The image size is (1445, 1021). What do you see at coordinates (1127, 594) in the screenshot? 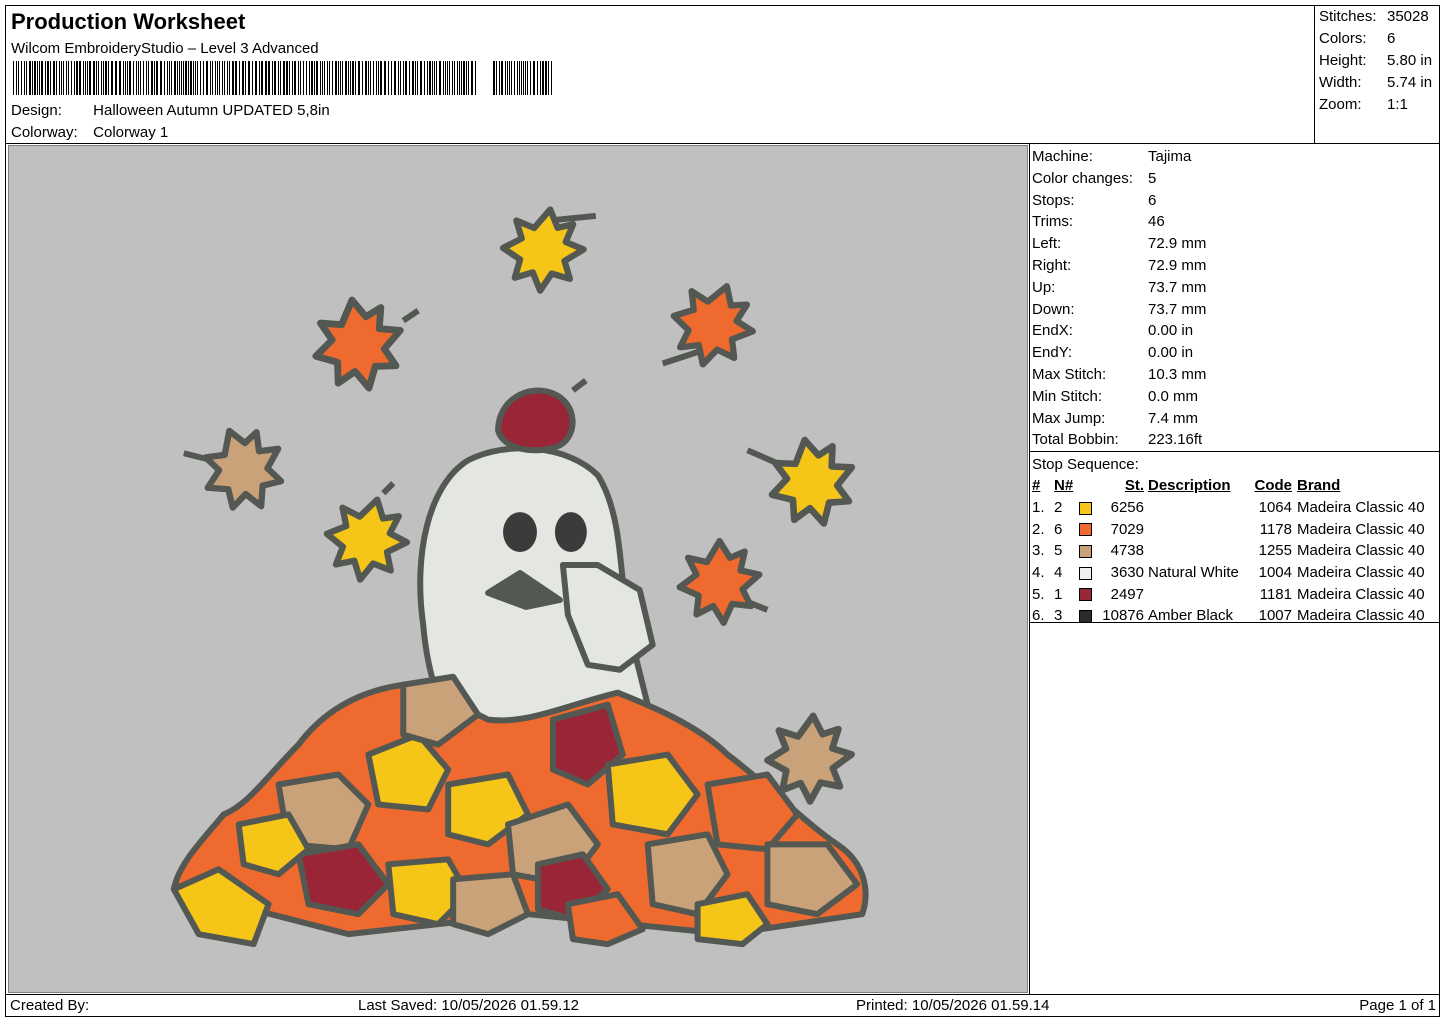
I see `stitch-count: 2497` at bounding box center [1127, 594].